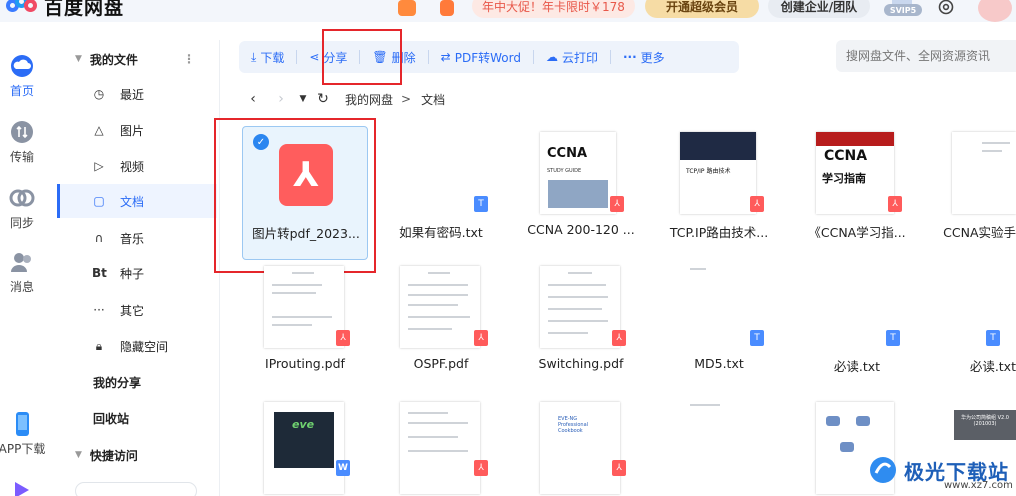  What do you see at coordinates (719, 447) in the screenshot?
I see `file-item` at bounding box center [719, 447].